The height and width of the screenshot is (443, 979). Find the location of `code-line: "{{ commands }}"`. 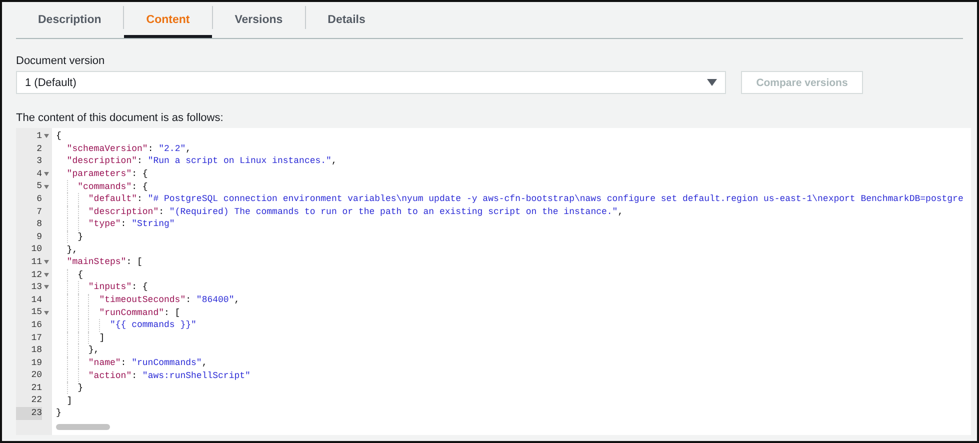

code-line: "{{ commands }}" is located at coordinates (153, 325).